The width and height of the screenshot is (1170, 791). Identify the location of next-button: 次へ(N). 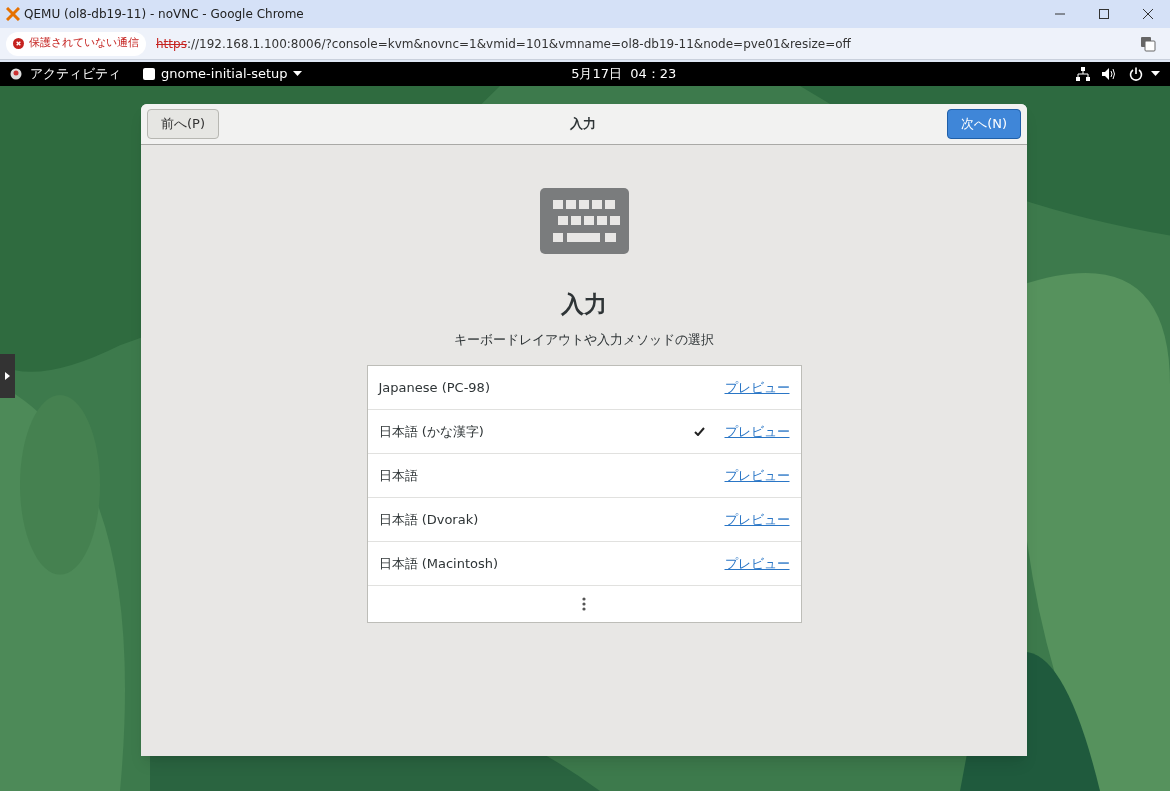
(984, 124).